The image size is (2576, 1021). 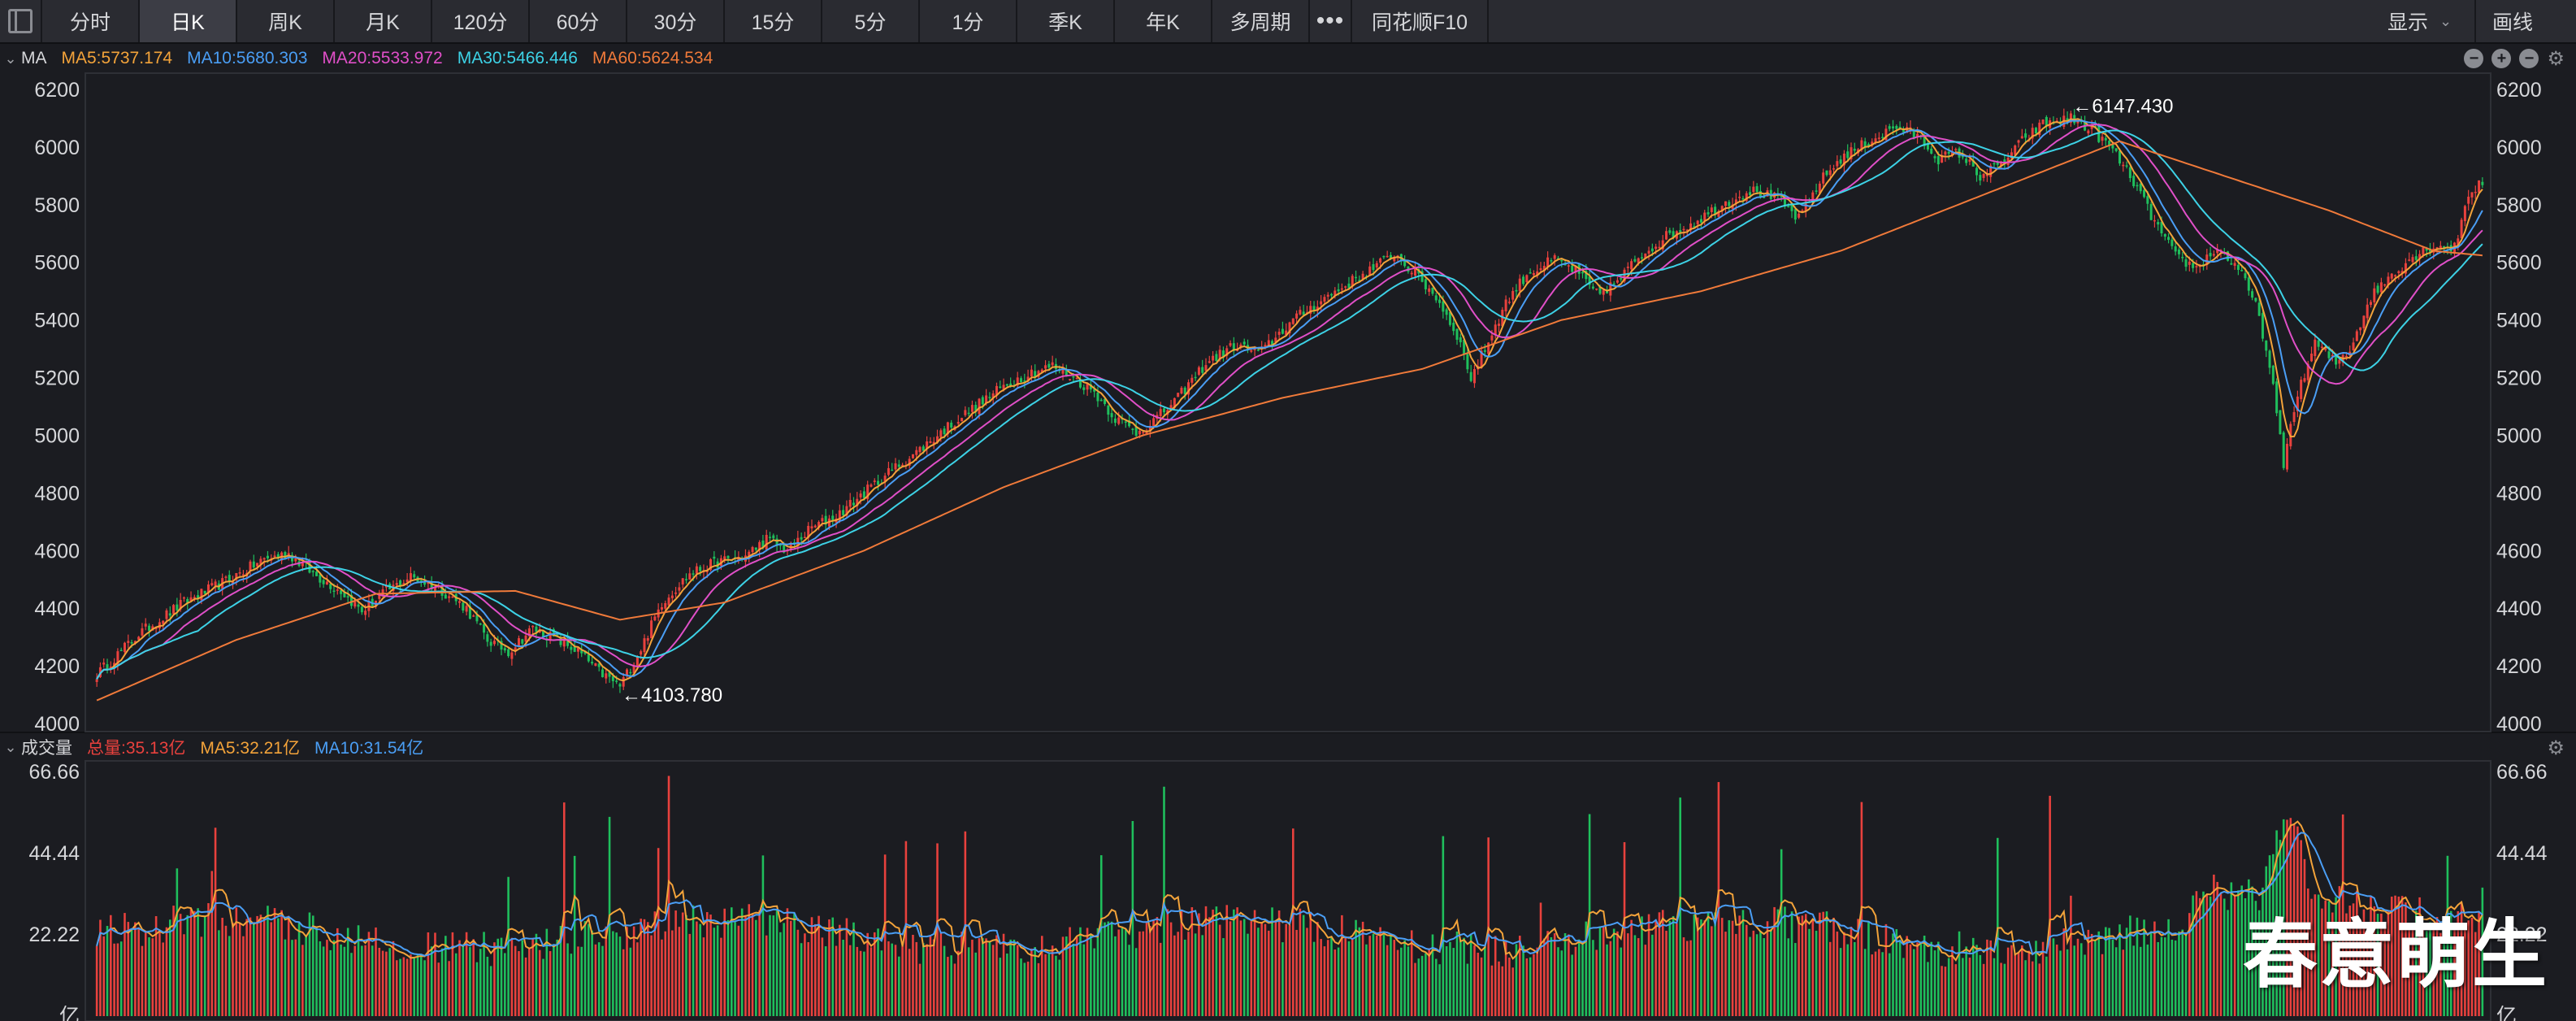 I want to click on price-tick-label-right: 5400, so click(x=2519, y=321).